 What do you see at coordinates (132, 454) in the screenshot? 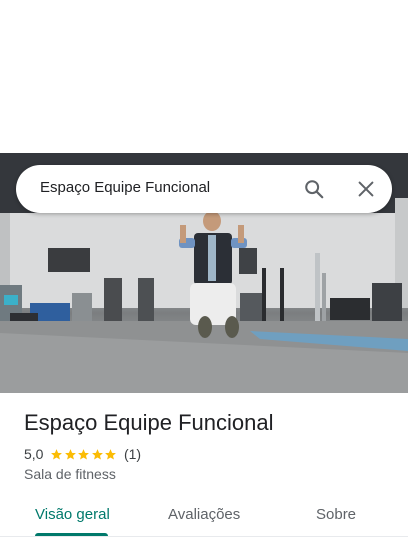
I see `review-count: (1)` at bounding box center [132, 454].